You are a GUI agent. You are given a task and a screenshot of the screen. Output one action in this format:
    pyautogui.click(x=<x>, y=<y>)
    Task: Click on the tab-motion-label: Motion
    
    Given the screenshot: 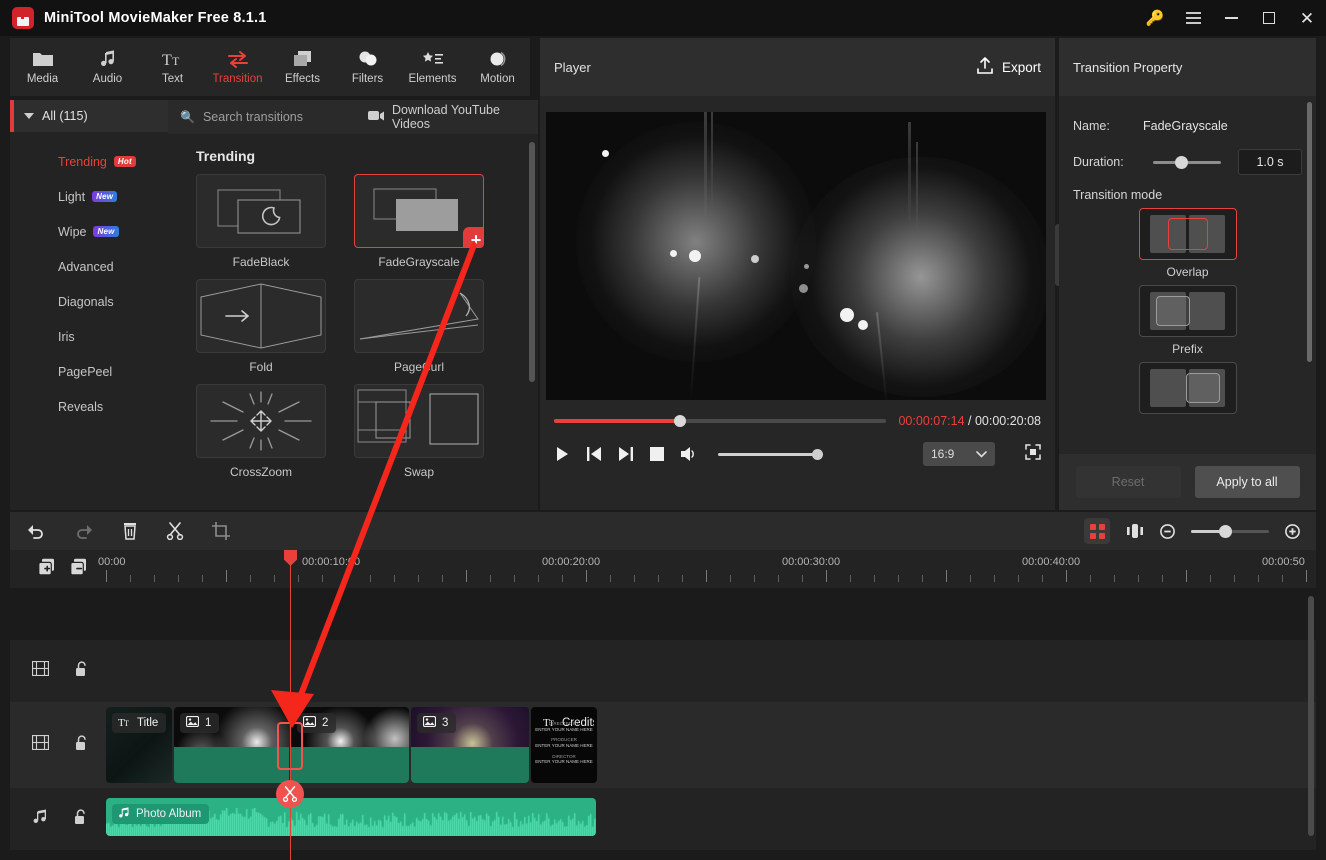 What is the action you would take?
    pyautogui.click(x=497, y=79)
    